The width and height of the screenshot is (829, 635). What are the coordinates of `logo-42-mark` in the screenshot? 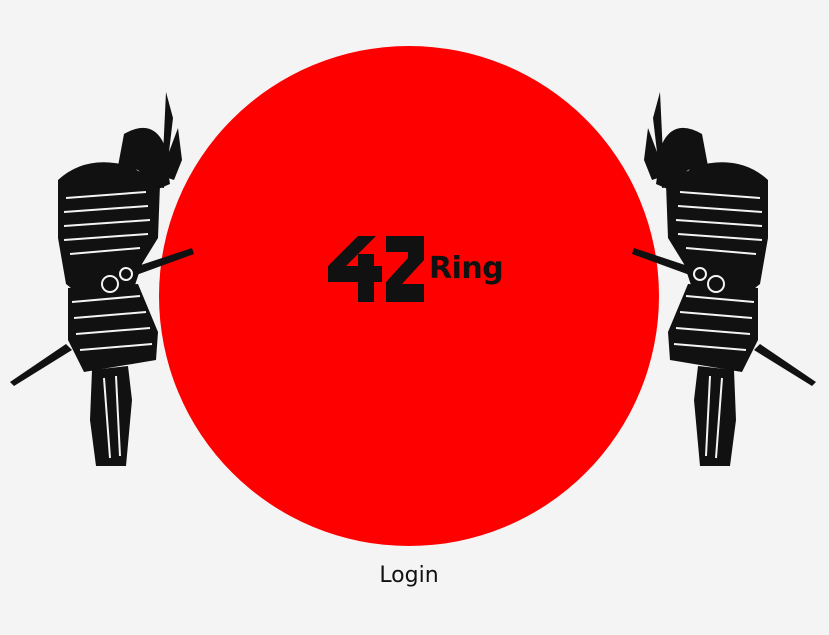 It's located at (376, 269).